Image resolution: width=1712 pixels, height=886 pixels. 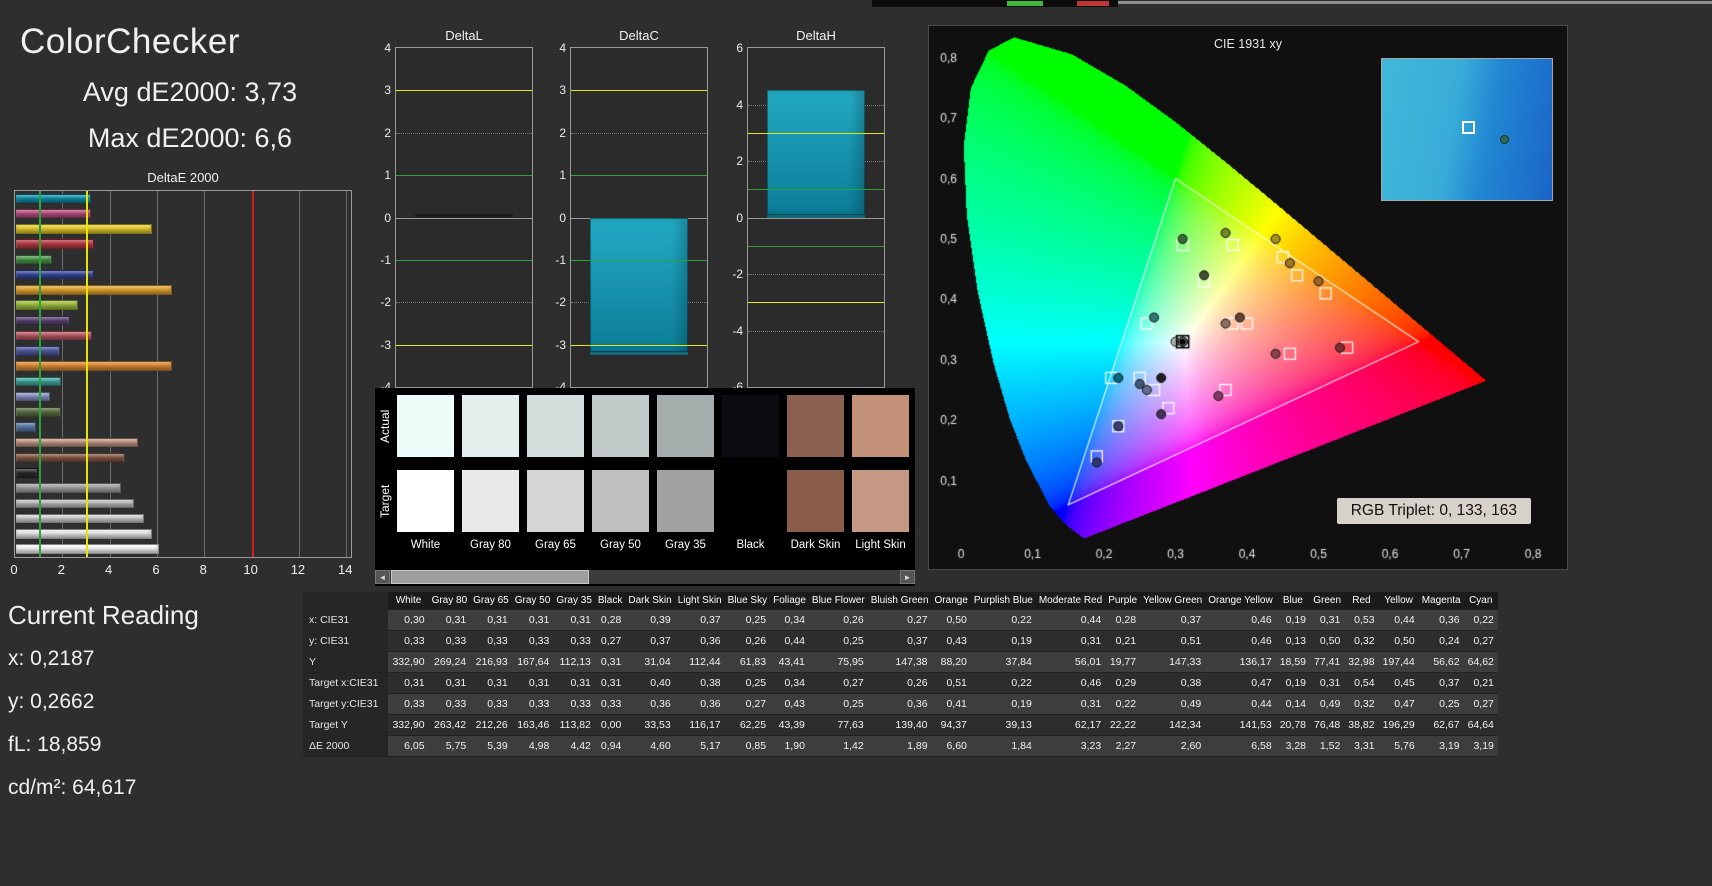 I want to click on table-cell: 1,89, so click(x=899, y=746).